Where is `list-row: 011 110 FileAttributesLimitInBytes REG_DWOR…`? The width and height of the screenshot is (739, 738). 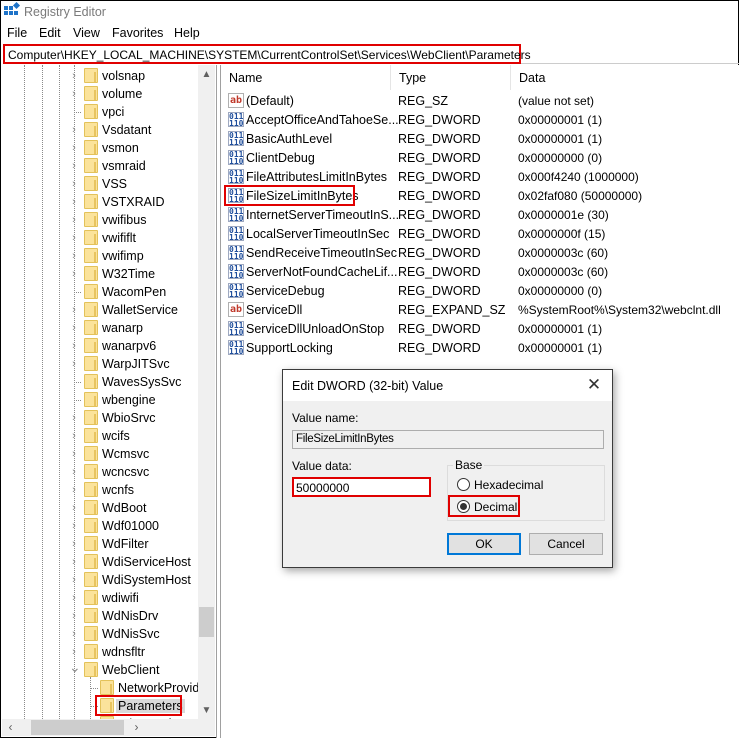 list-row: 011 110 FileAttributesLimitInBytes REG_DWOR… is located at coordinates (480, 176).